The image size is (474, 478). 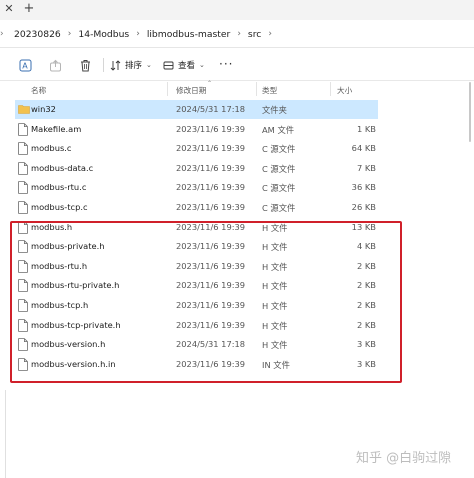 I want to click on rename-icon: A, so click(x=25, y=65).